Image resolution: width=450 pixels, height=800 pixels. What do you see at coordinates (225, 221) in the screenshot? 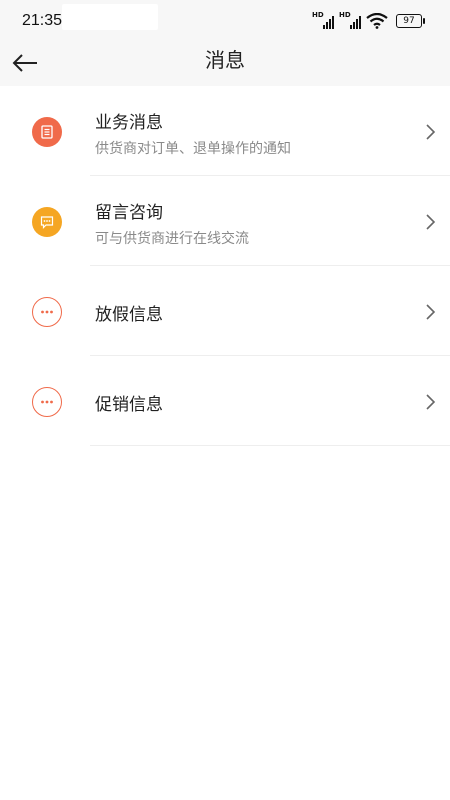
I see `list-item-consultation: 留言咨询 可与供货商进行在线交流` at bounding box center [225, 221].